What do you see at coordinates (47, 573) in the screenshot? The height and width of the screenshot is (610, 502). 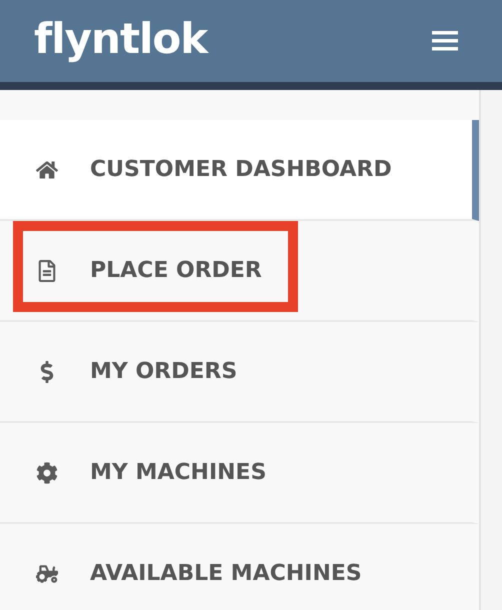 I see `tractor-icon` at bounding box center [47, 573].